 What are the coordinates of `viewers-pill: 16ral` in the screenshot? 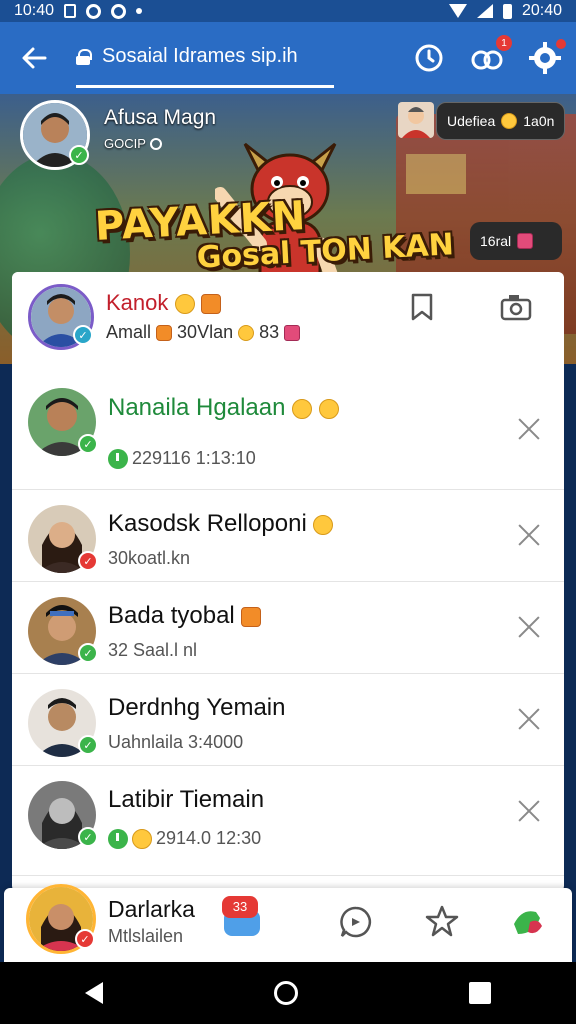 It's located at (516, 241).